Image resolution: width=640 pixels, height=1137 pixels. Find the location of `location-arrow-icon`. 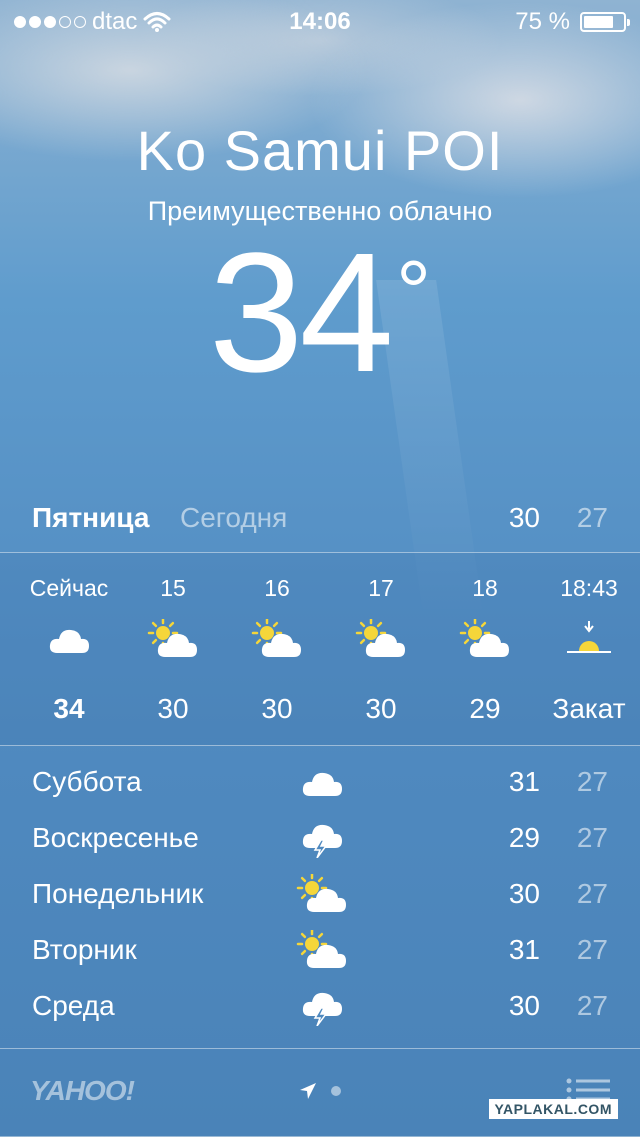

location-arrow-icon is located at coordinates (308, 1091).